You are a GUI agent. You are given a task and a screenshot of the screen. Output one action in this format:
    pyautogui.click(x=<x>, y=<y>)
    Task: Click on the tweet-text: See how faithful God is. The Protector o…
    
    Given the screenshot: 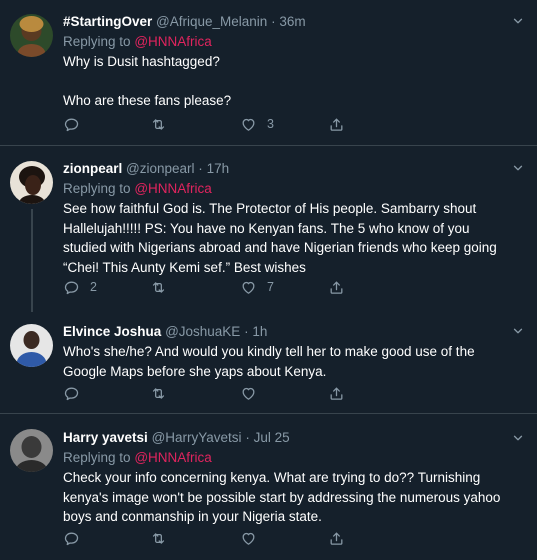 What is the action you would take?
    pyautogui.click(x=282, y=238)
    